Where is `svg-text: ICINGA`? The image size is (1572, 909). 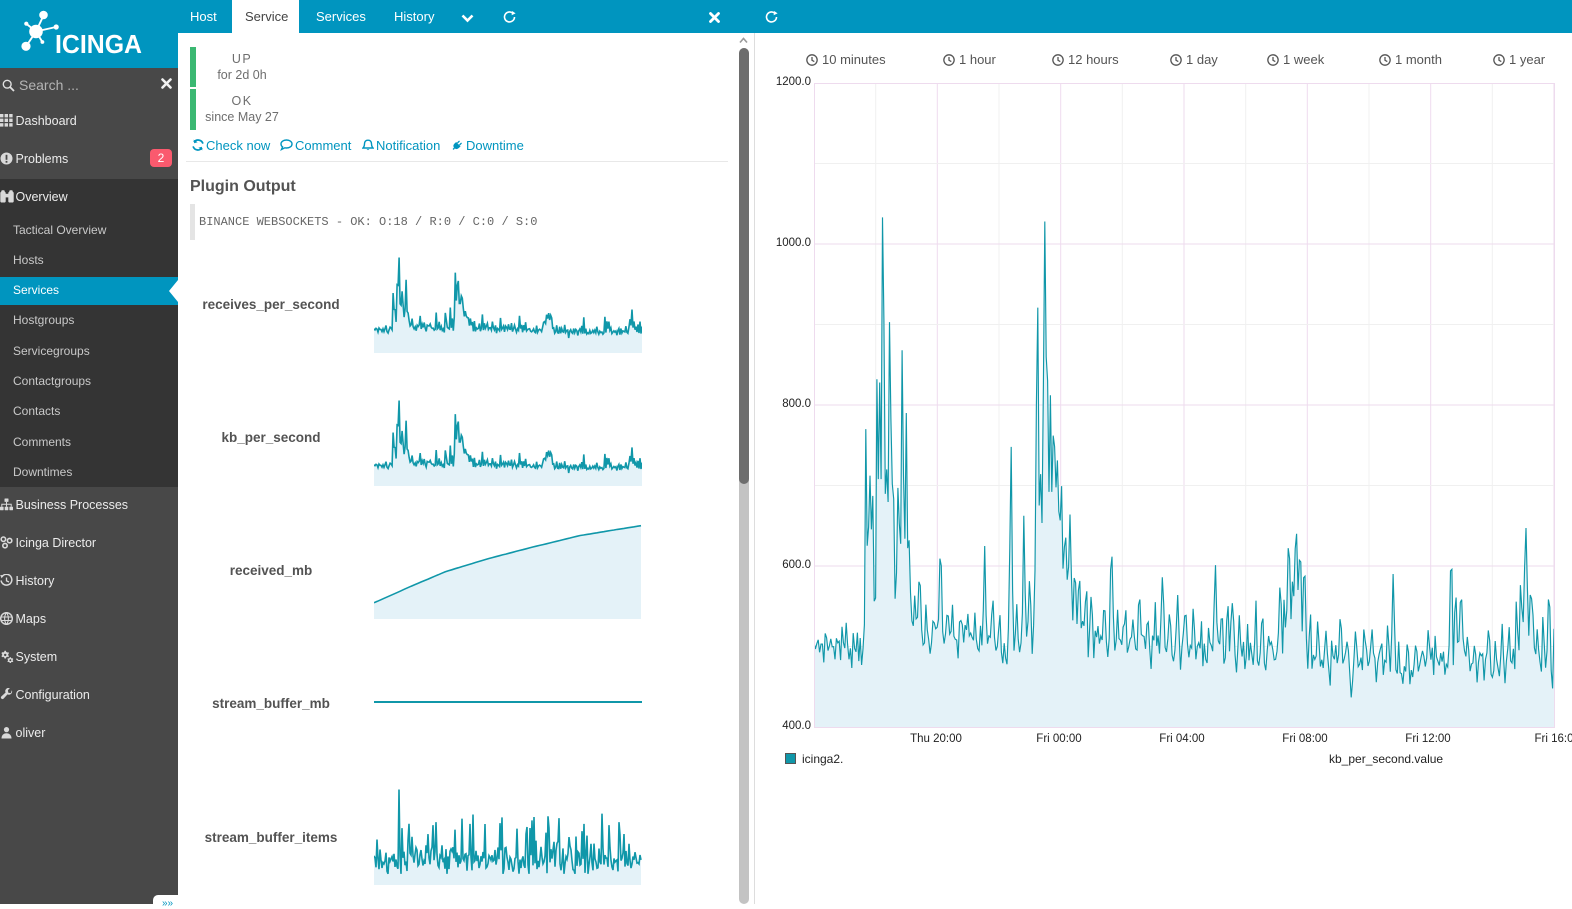 svg-text: ICINGA is located at coordinates (98, 44).